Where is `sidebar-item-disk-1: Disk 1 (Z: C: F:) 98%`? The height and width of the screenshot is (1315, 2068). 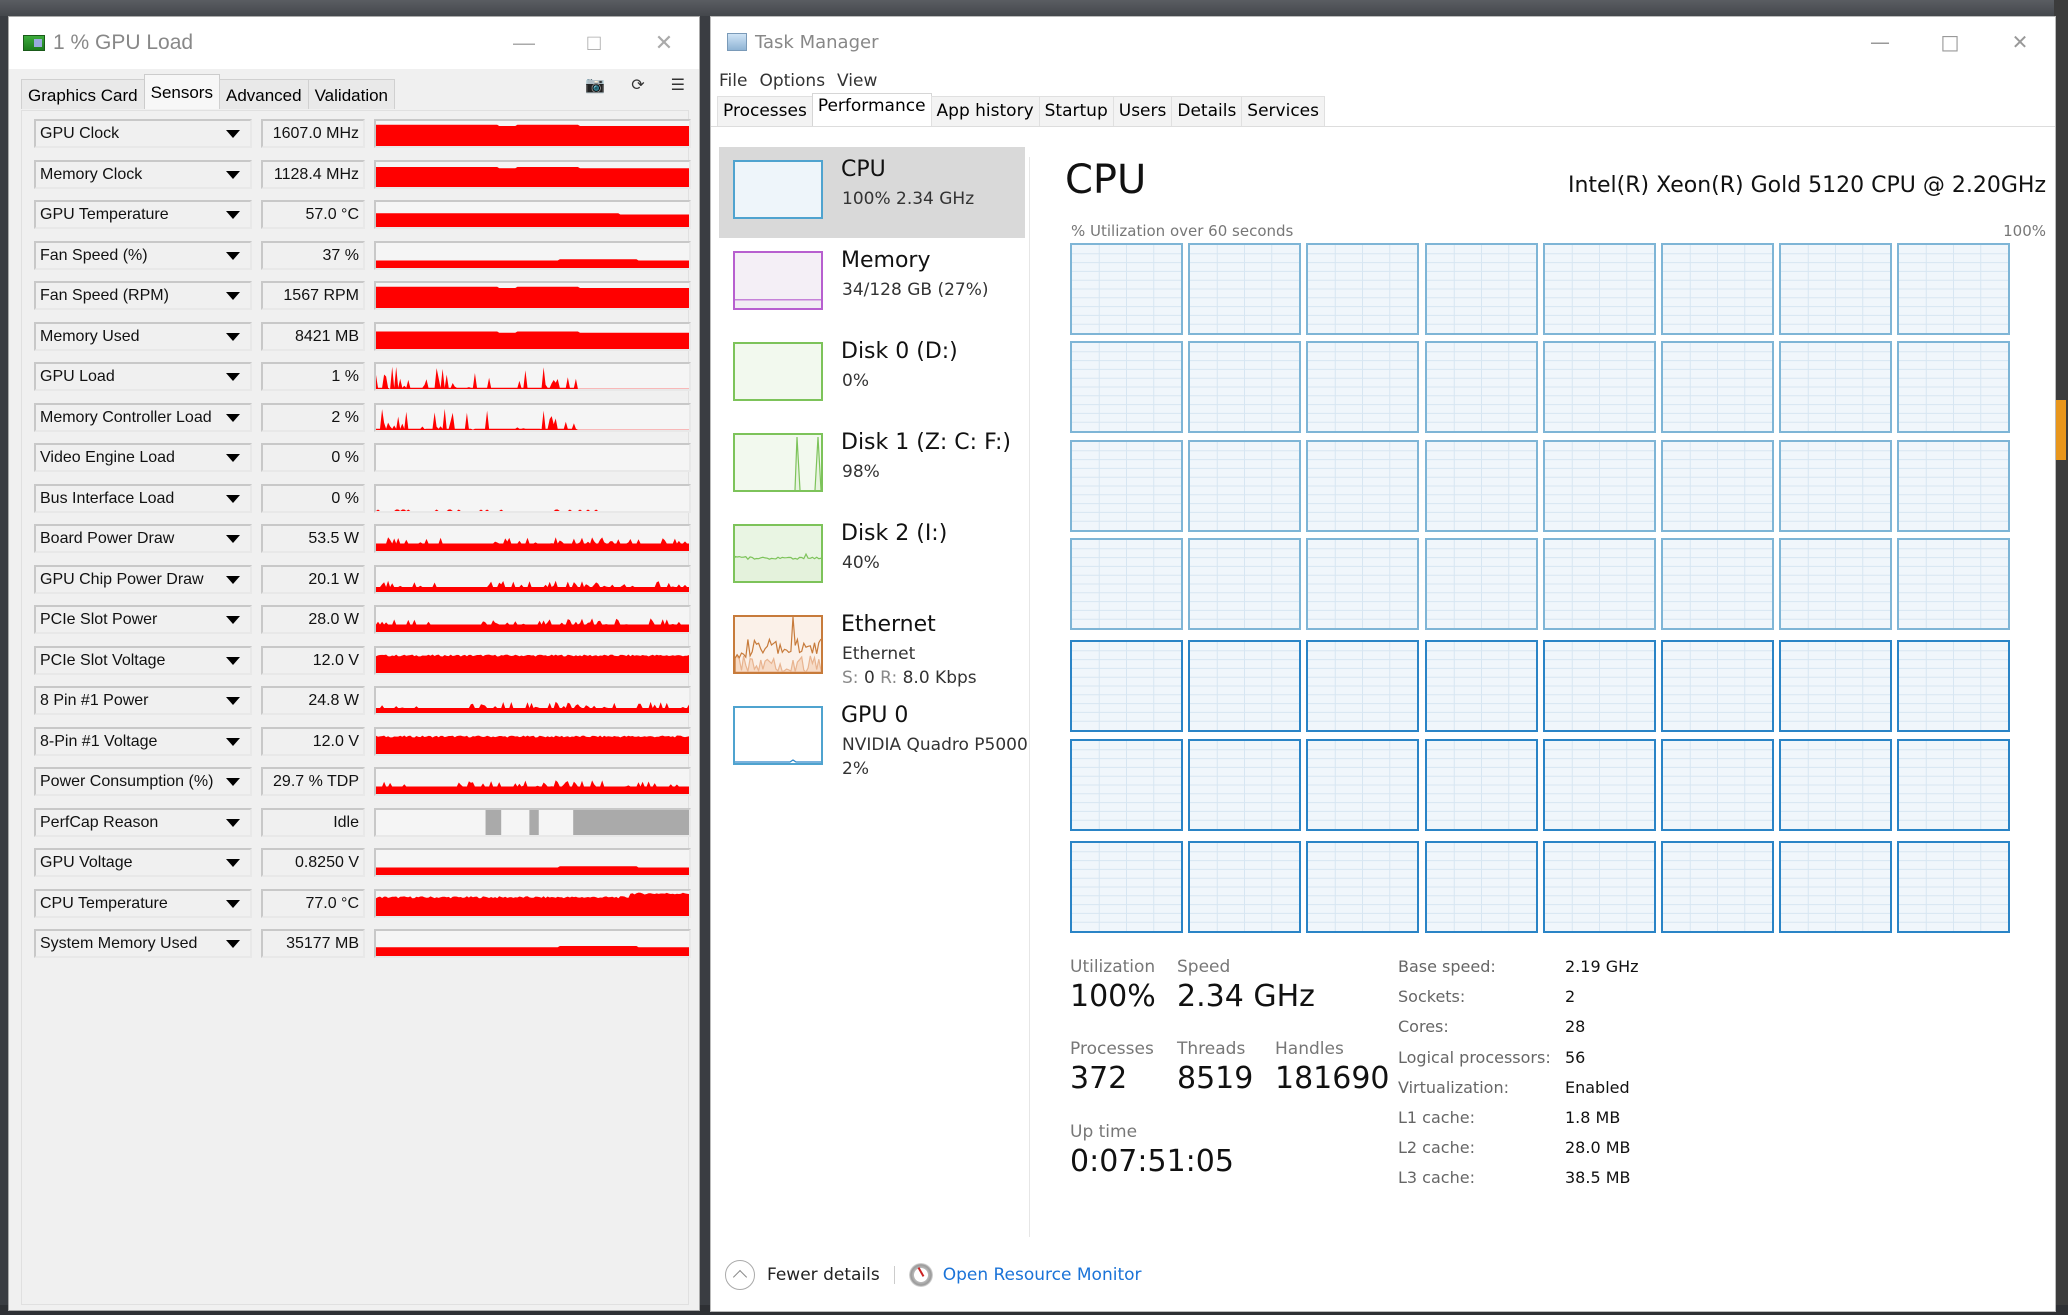 sidebar-item-disk-1: Disk 1 (Z: C: F:) 98% is located at coordinates (872, 465).